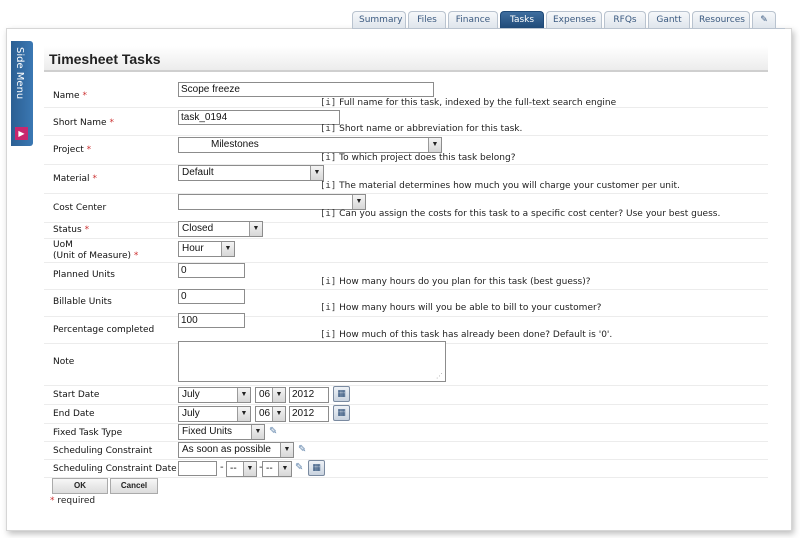 This screenshot has width=800, height=538. Describe the element at coordinates (74, 414) in the screenshot. I see `end-date-label: End Date` at that location.